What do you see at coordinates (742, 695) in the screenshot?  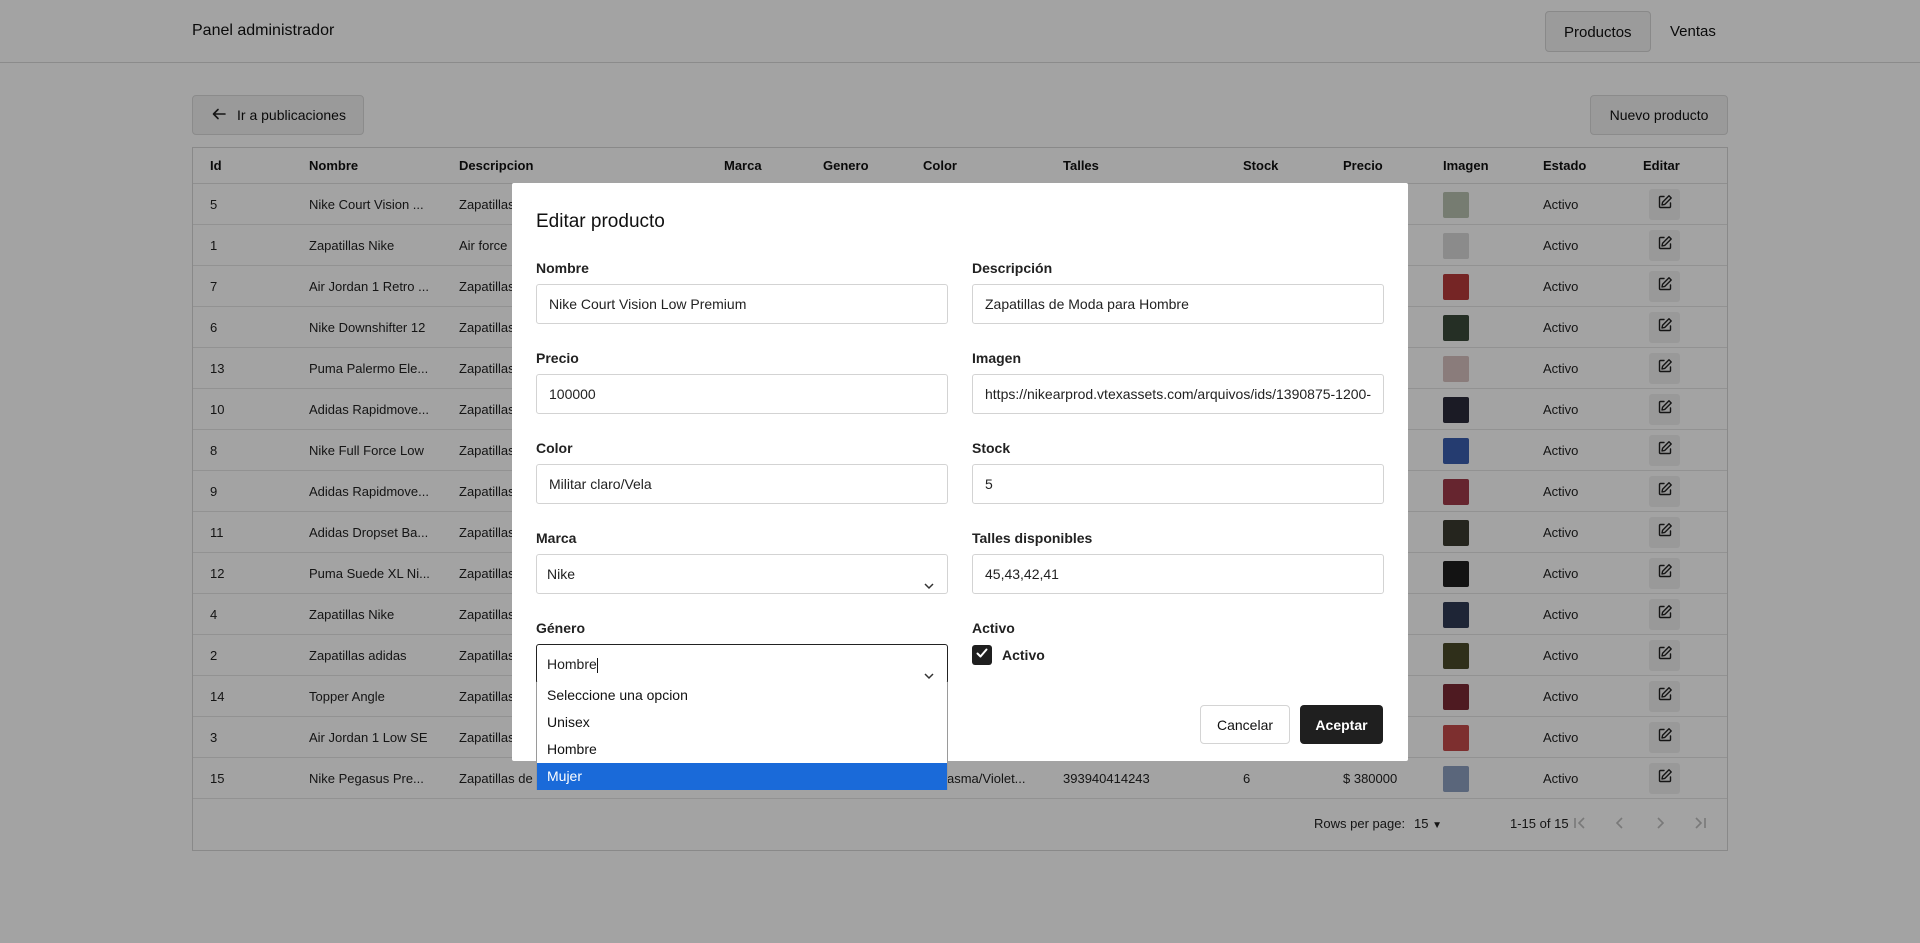 I see `genero-option: Seleccione una opcion` at bounding box center [742, 695].